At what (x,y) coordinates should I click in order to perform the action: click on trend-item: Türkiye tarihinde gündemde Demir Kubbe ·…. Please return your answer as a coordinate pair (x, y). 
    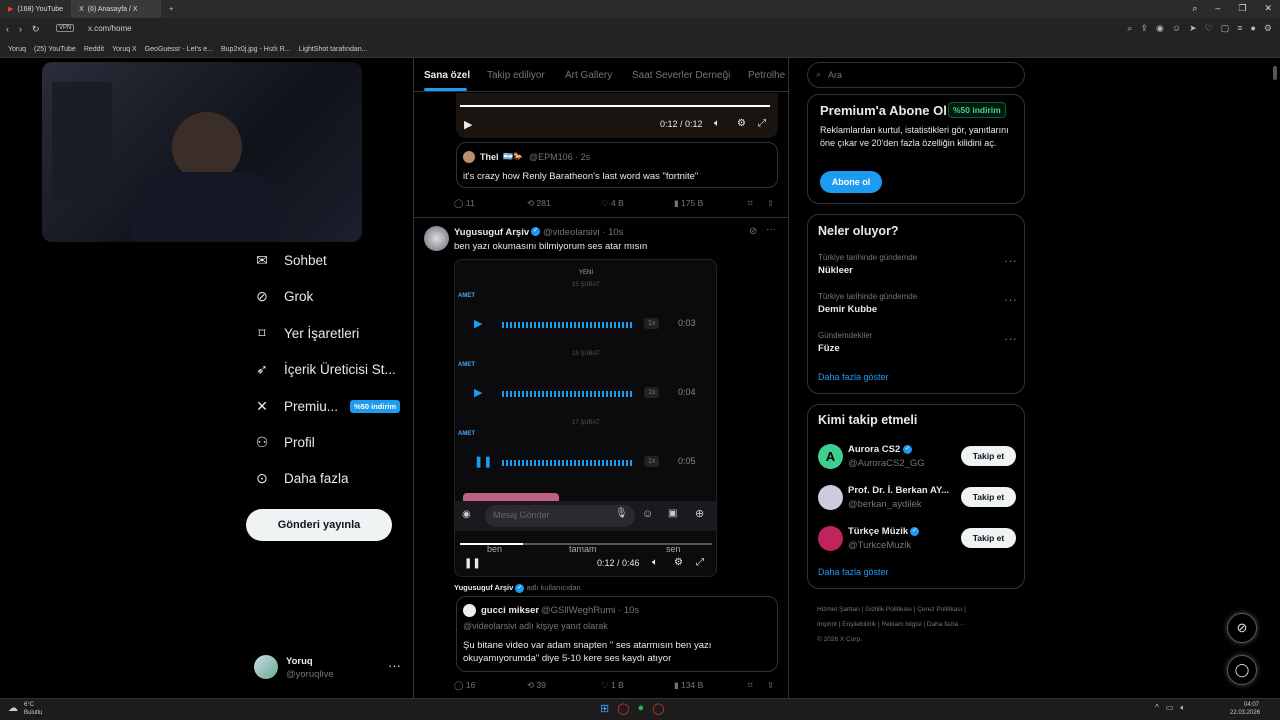
    Looking at the image, I should click on (918, 303).